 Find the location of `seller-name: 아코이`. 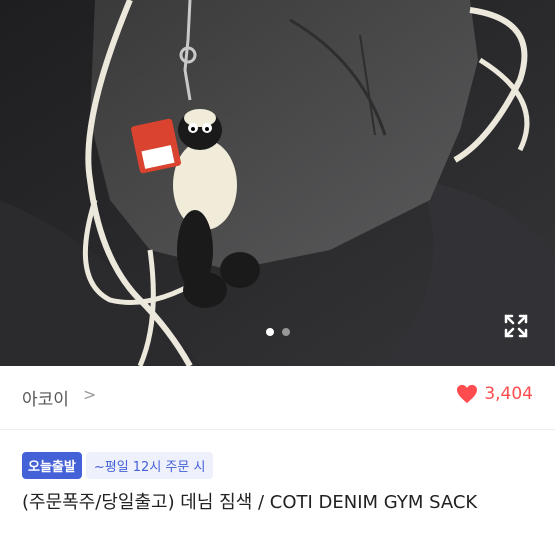

seller-name: 아코이 is located at coordinates (45, 397).